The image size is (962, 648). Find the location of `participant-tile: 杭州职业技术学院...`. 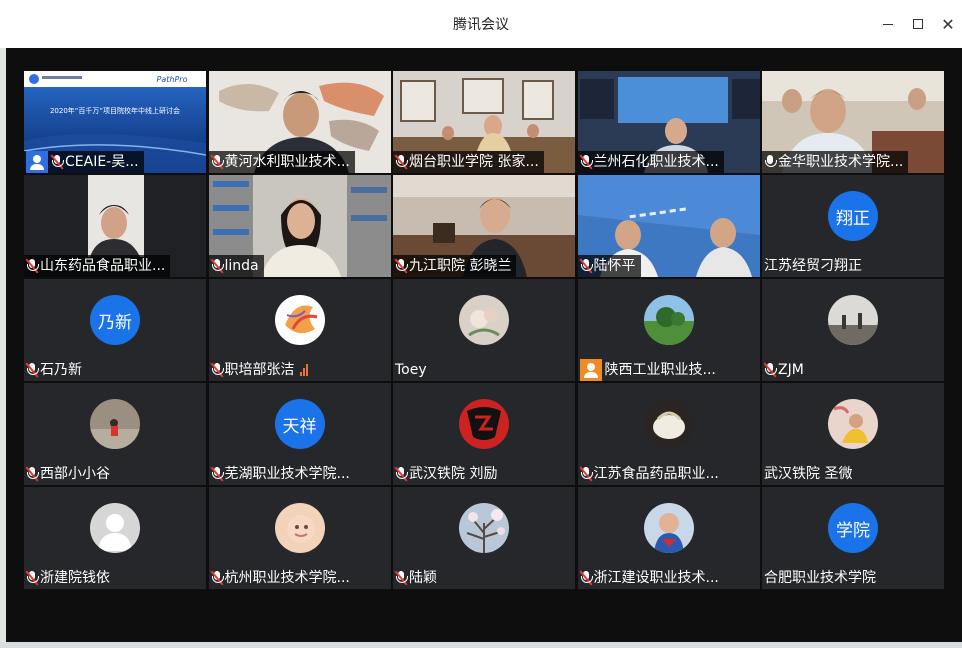

participant-tile: 杭州职业技术学院... is located at coordinates (299, 538).